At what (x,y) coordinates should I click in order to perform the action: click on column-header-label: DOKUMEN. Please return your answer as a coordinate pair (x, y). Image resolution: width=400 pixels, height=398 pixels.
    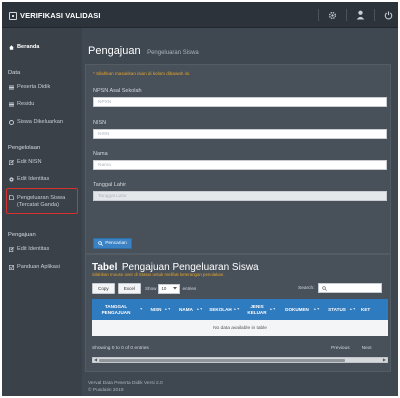
    Looking at the image, I should click on (297, 309).